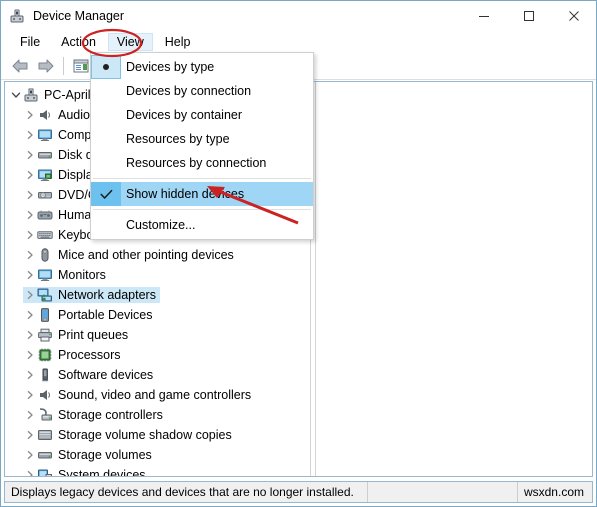 Image resolution: width=597 pixels, height=507 pixels. I want to click on tree-item-label: Software devices, so click(106, 374).